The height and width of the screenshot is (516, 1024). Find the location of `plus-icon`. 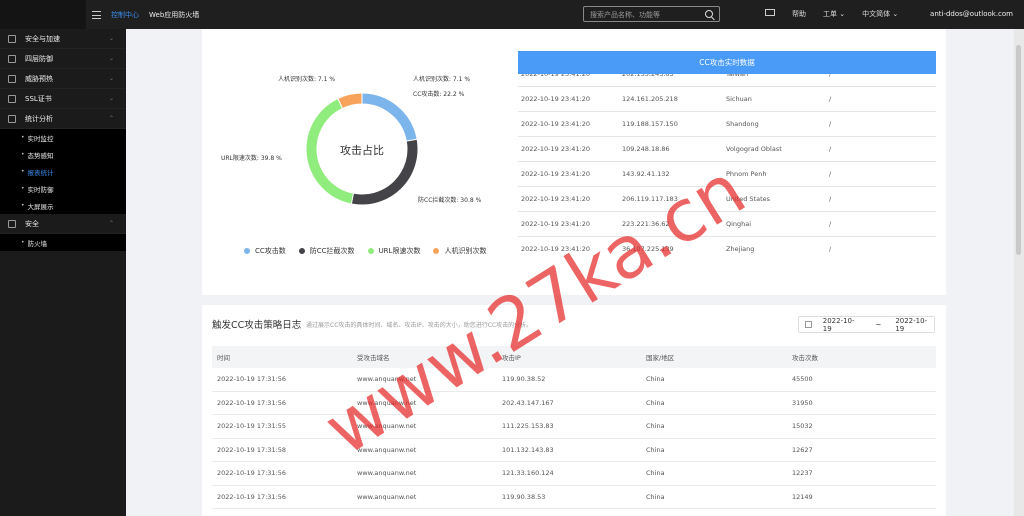

plus-icon is located at coordinates (12, 58).